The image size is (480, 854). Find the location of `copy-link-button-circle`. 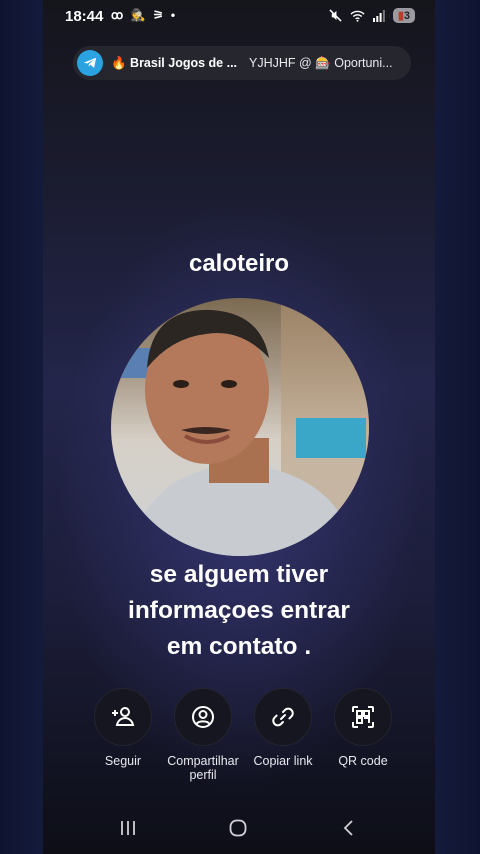

copy-link-button-circle is located at coordinates (283, 717).